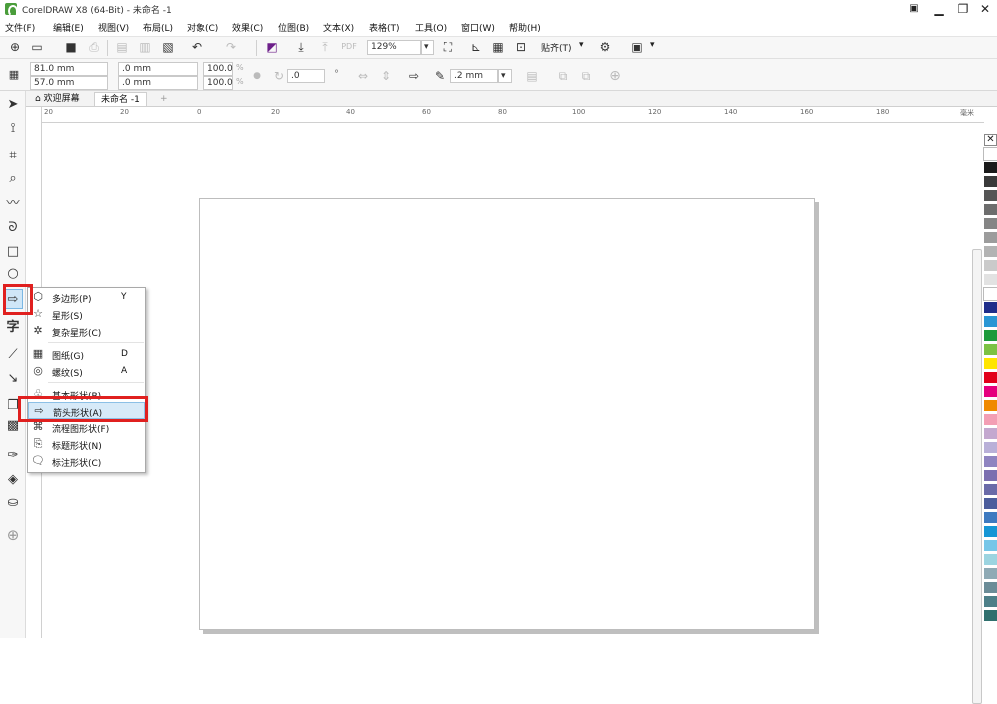 Image resolution: width=997 pixels, height=704 pixels. I want to click on snap-chevron-icon: ▾, so click(581, 45).